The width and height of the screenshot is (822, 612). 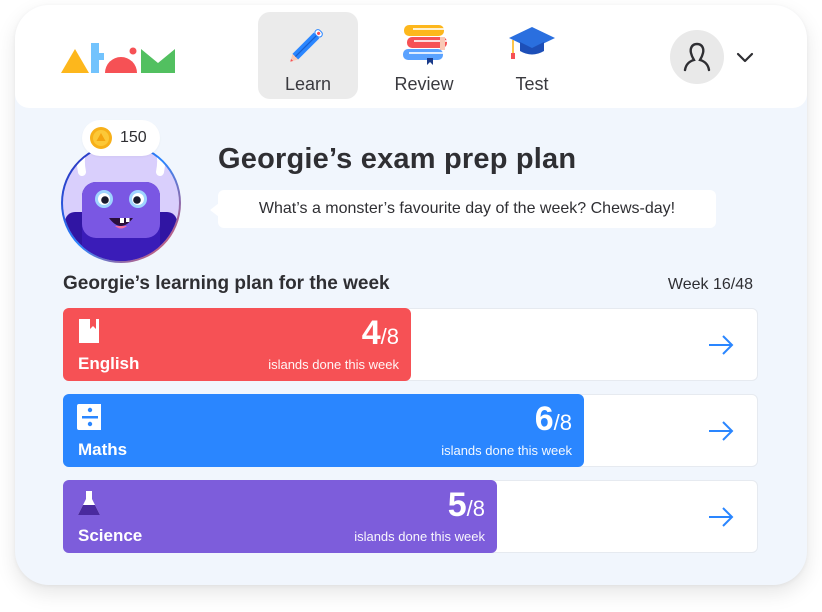 I want to click on nav-label: Review, so click(x=424, y=84).